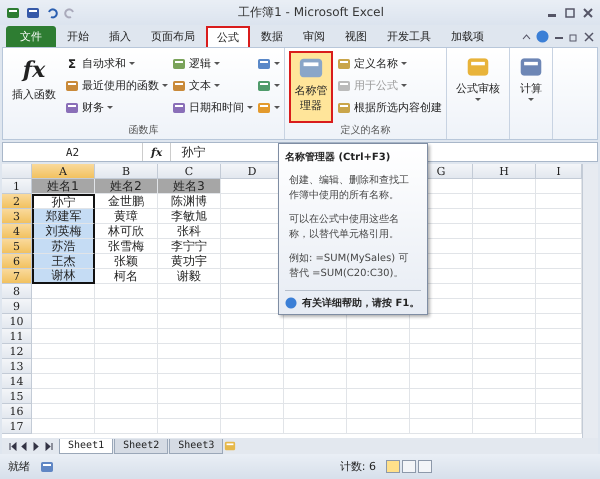  I want to click on table-cell: 王杰, so click(63, 261).